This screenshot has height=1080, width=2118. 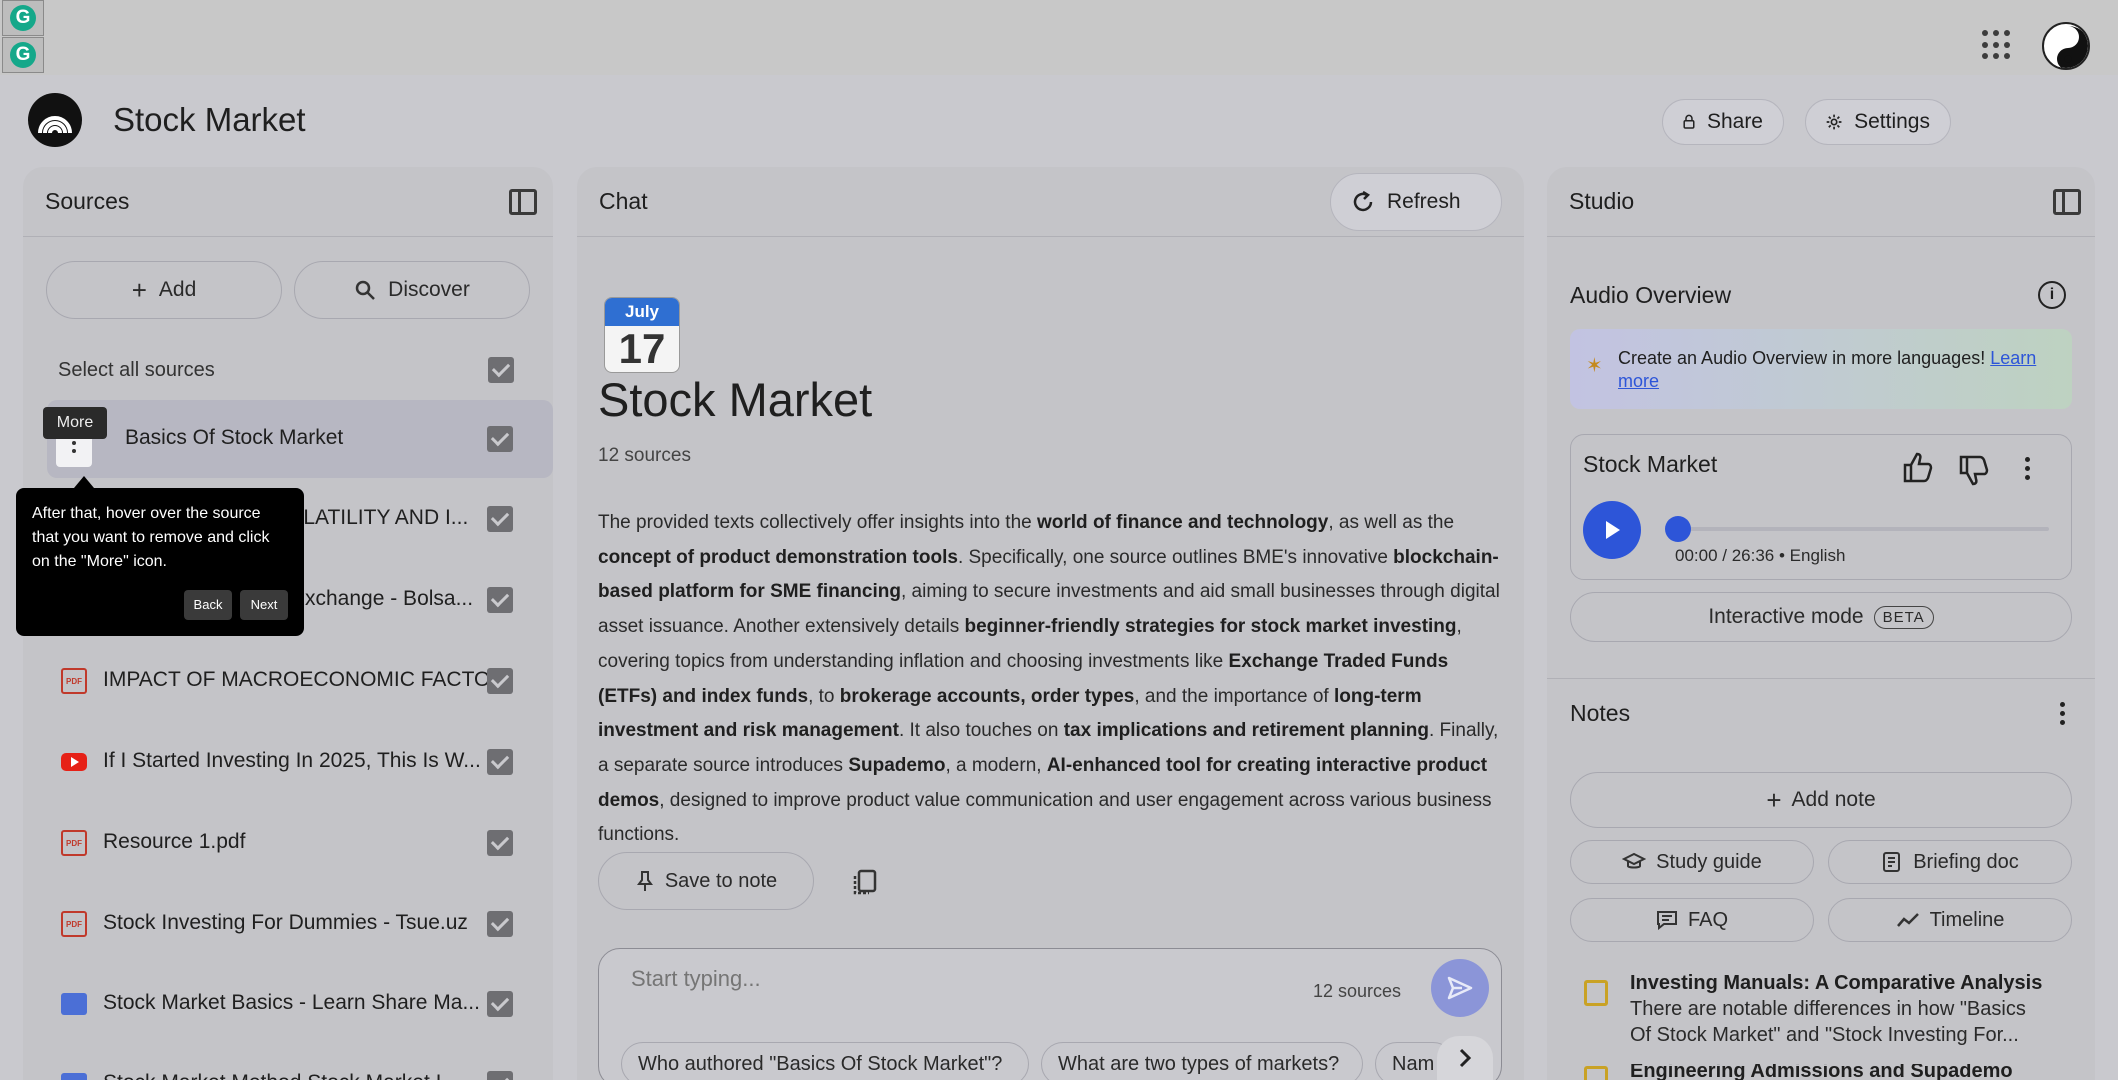 I want to click on notebooklm-logo-icon, so click(x=55, y=120).